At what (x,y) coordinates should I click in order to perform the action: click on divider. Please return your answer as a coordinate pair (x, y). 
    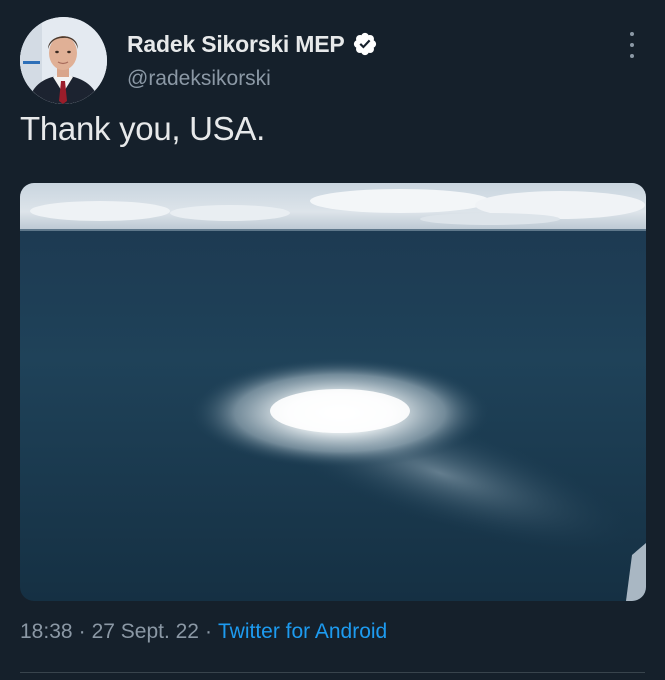
    Looking at the image, I should click on (332, 672).